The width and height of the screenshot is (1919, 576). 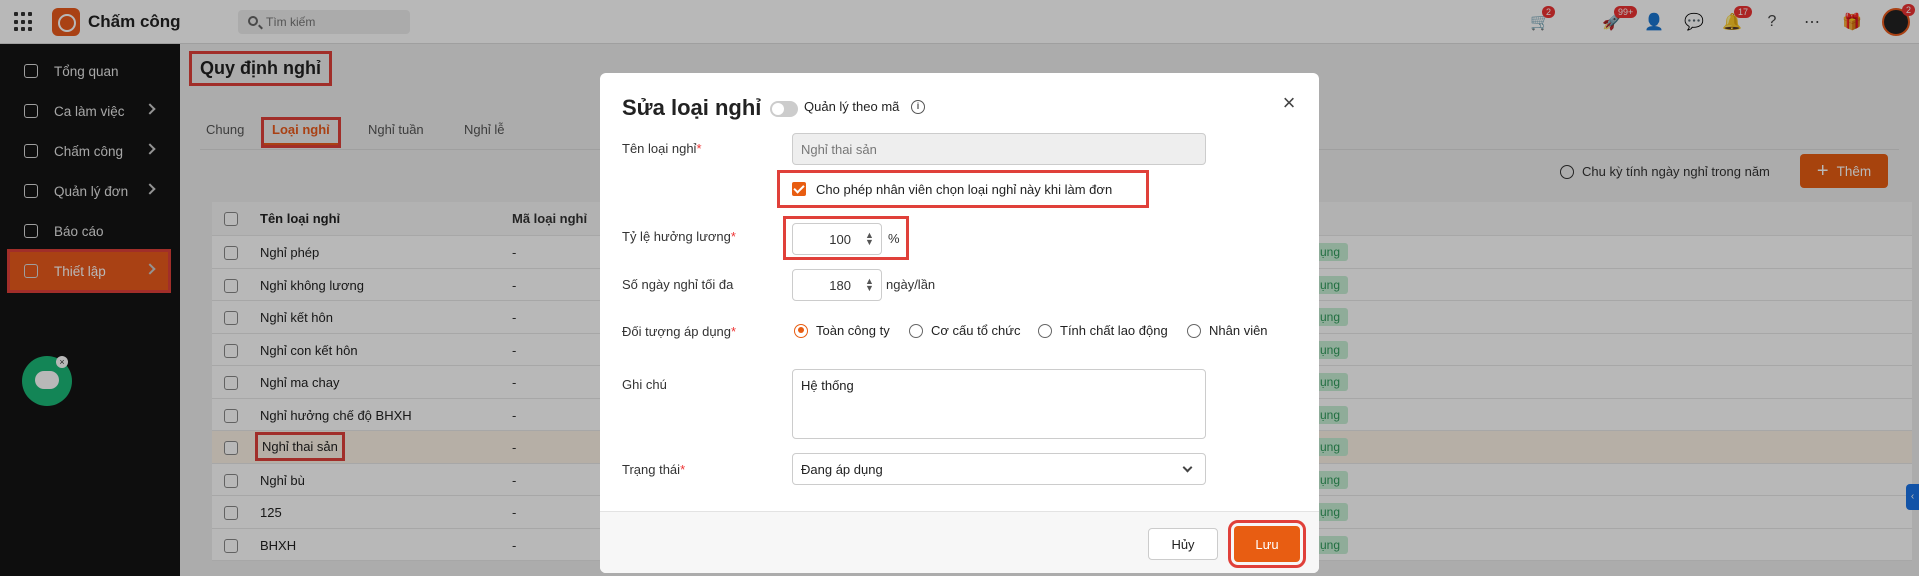 What do you see at coordinates (799, 189) in the screenshot?
I see `checkbox-checked-icon` at bounding box center [799, 189].